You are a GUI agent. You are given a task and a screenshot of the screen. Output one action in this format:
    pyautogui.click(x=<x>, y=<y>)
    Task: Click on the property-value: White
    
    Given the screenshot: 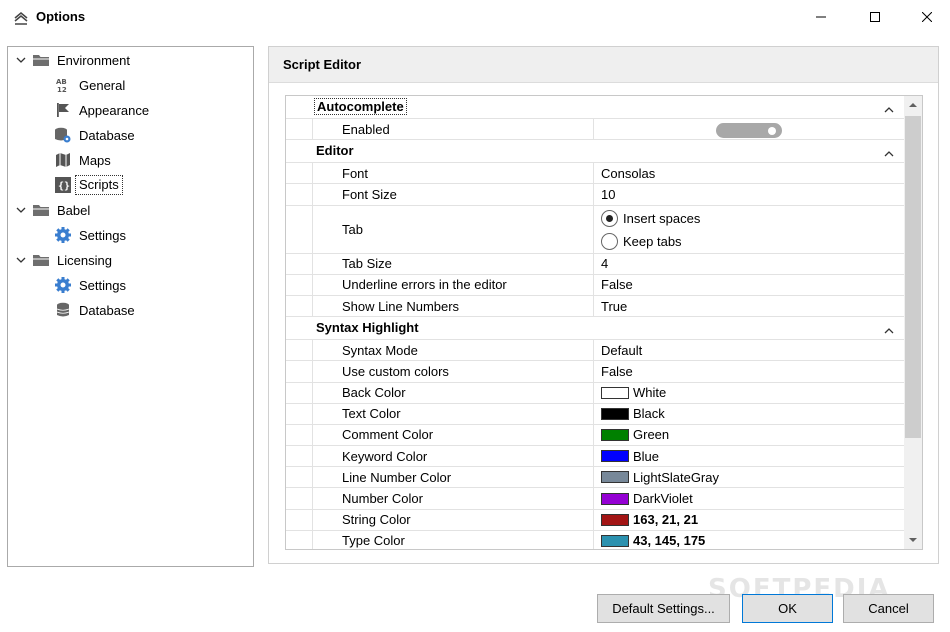 What is the action you would take?
    pyautogui.click(x=633, y=393)
    